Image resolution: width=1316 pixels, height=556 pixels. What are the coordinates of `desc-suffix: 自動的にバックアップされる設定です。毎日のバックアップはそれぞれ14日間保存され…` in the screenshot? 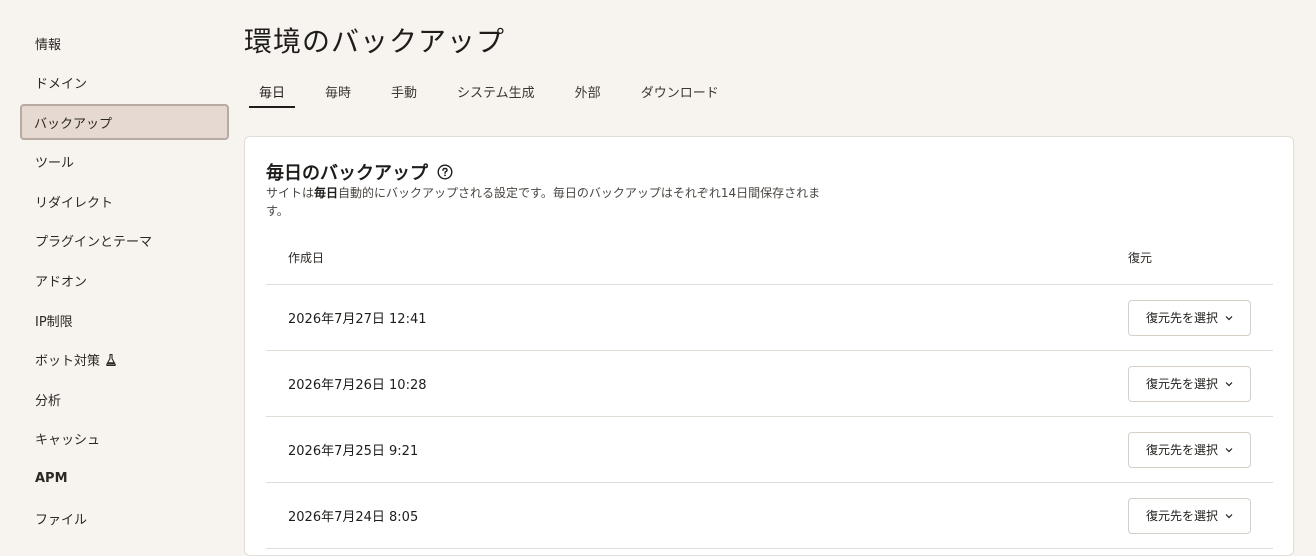 It's located at (543, 202).